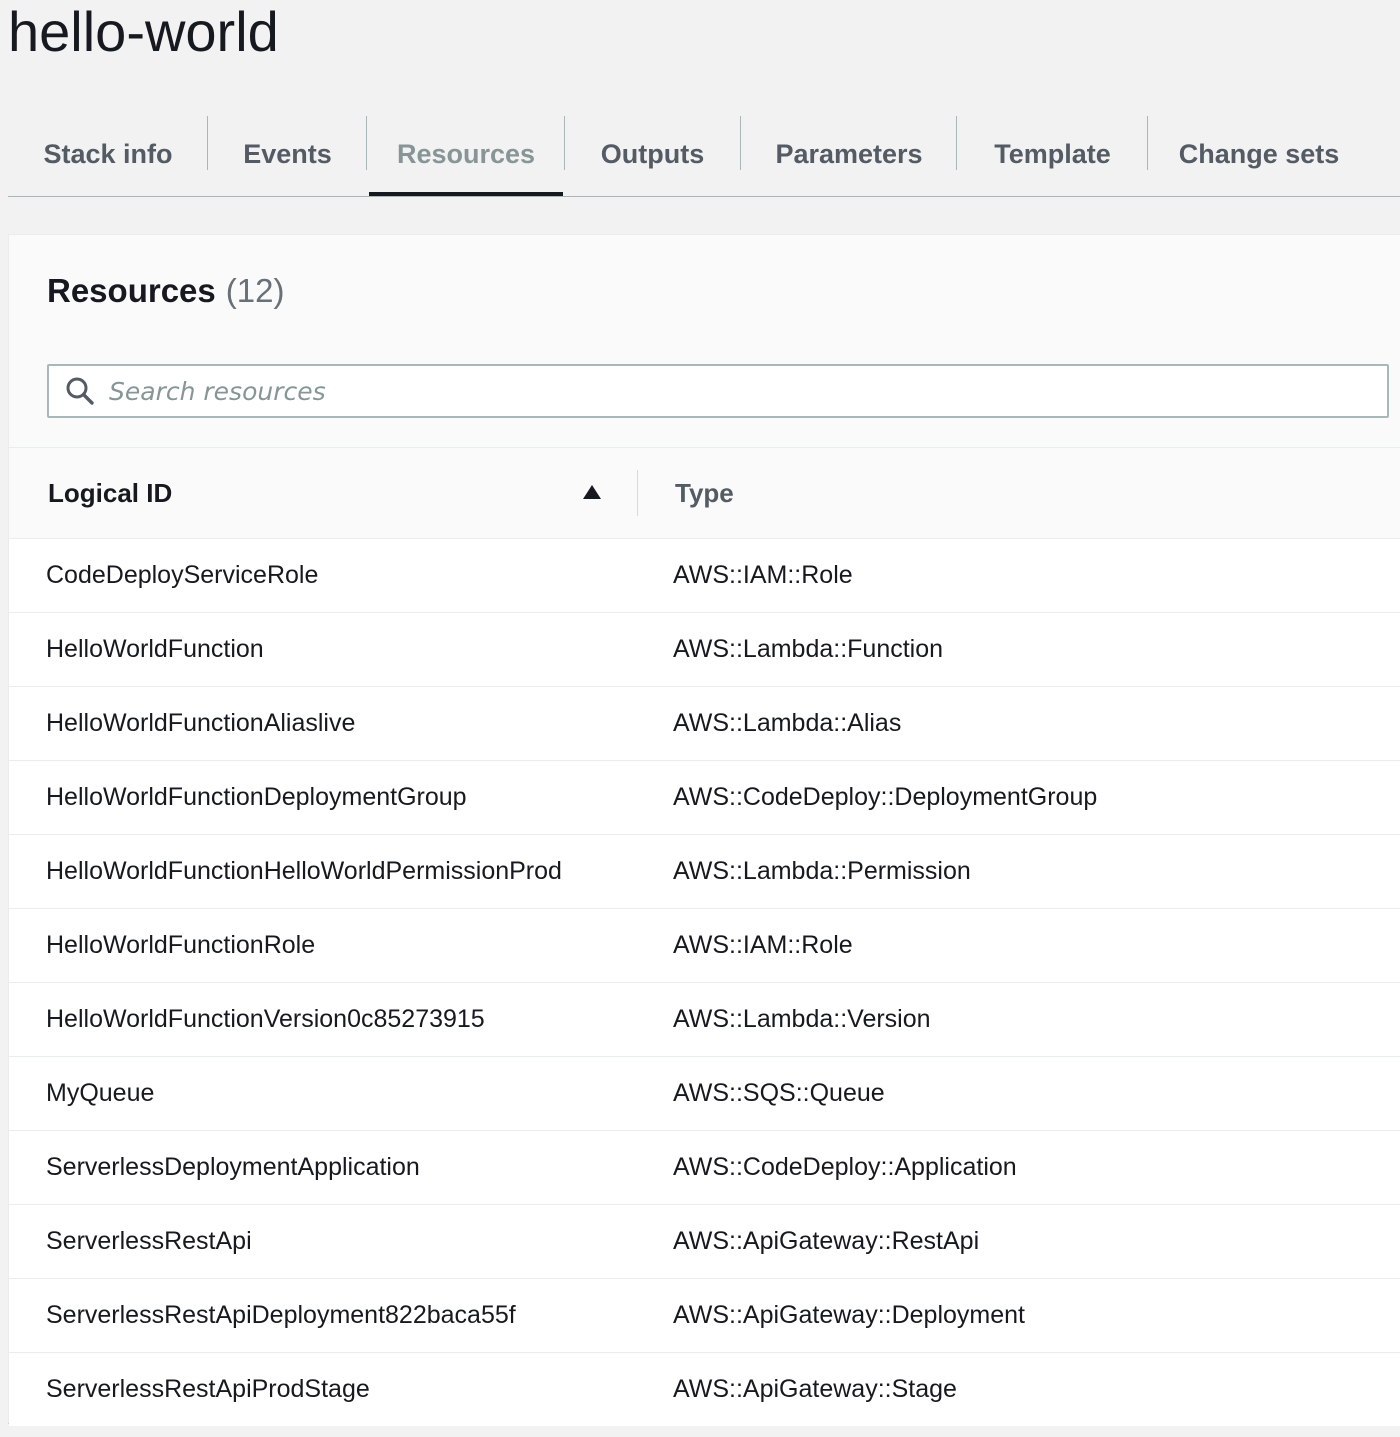  Describe the element at coordinates (155, 649) in the screenshot. I see `logical-id-cell: HelloWorldFunction` at that location.